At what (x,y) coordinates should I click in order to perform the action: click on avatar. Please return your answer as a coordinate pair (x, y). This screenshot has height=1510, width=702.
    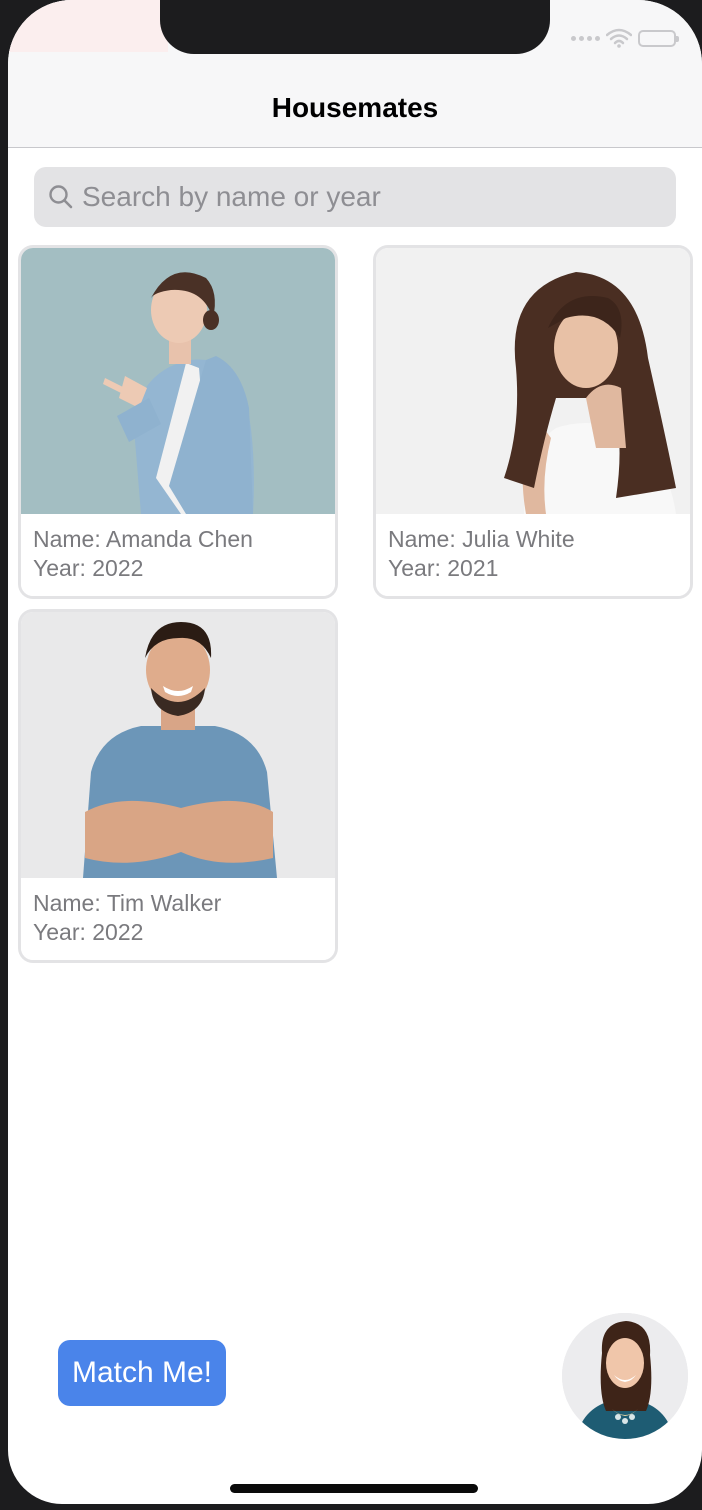
    Looking at the image, I should click on (625, 1376).